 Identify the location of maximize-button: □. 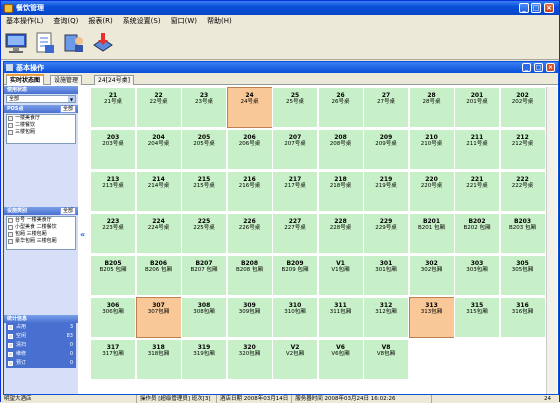
(536, 8).